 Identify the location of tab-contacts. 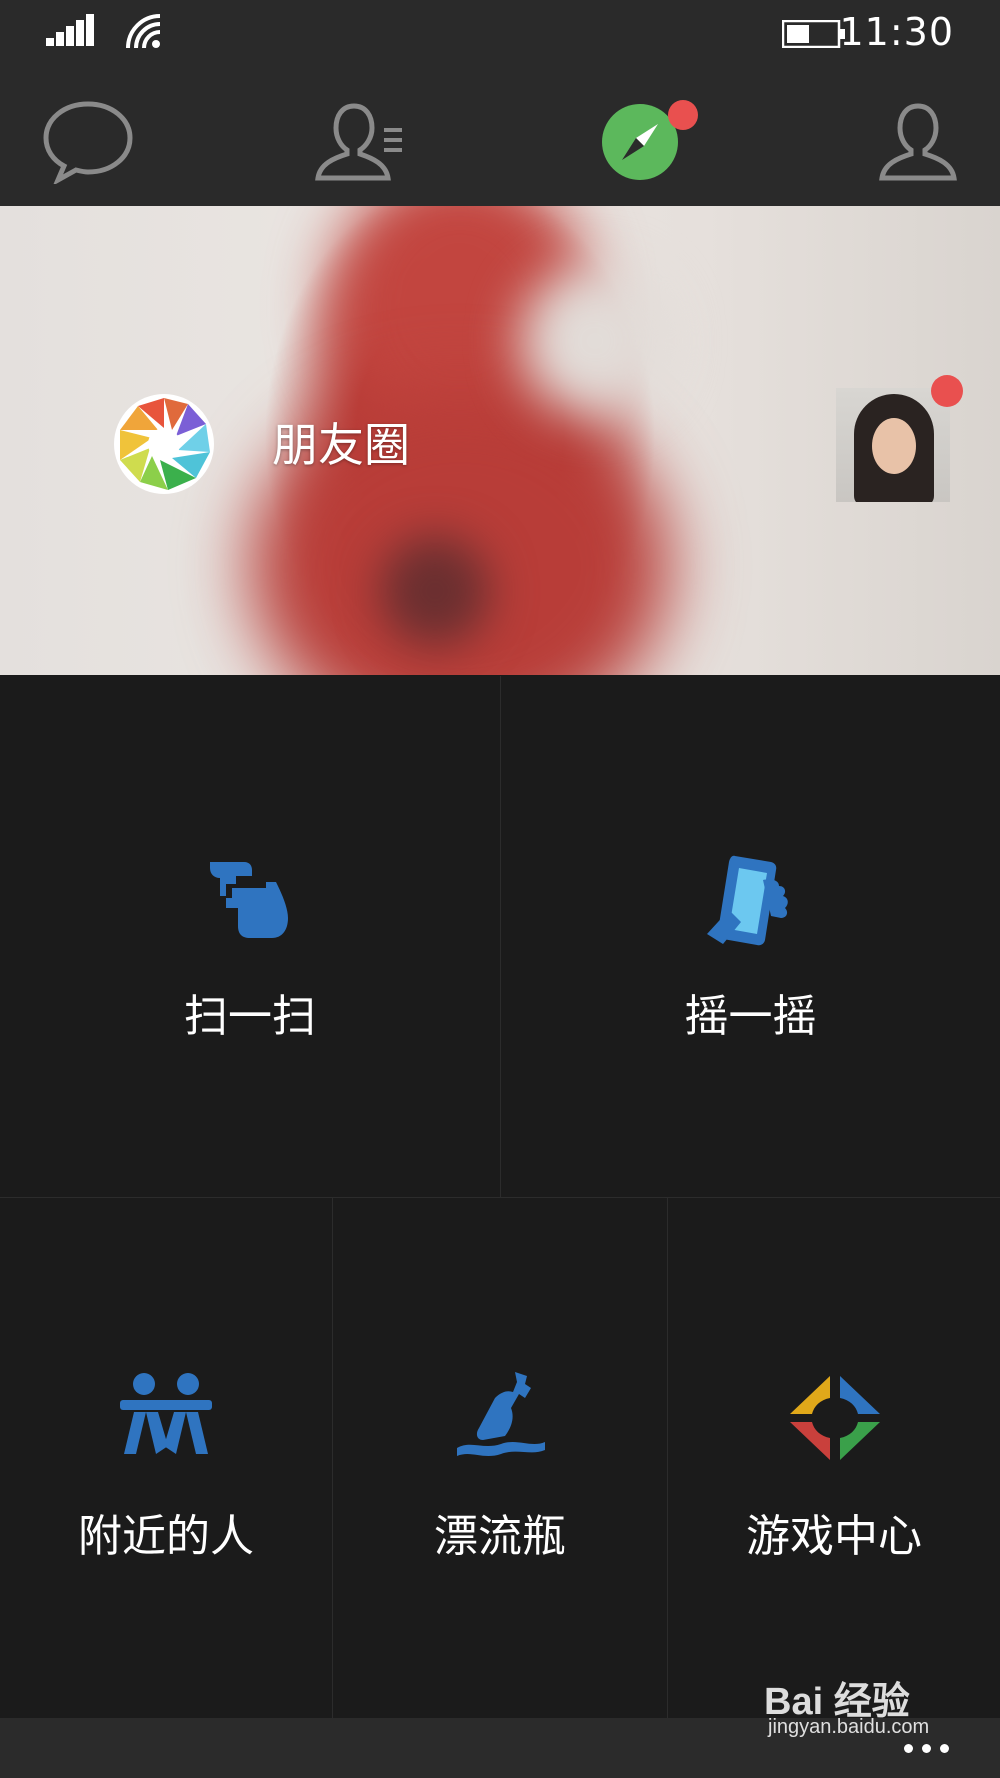
(362, 141).